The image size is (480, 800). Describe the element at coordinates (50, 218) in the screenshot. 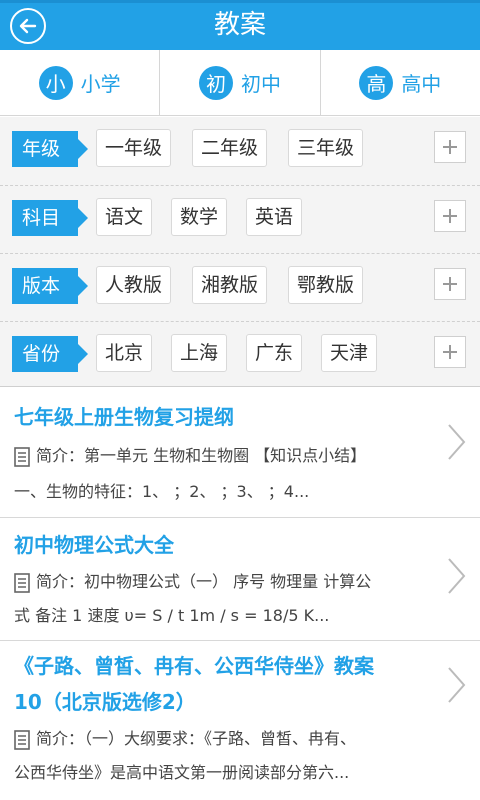

I see `filter-tag: 科目` at that location.